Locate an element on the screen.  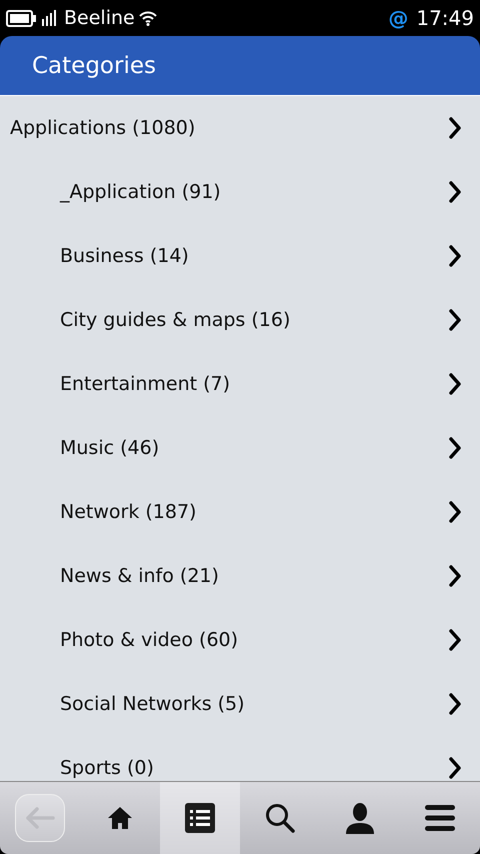
category-item: Sports (0) is located at coordinates (240, 758).